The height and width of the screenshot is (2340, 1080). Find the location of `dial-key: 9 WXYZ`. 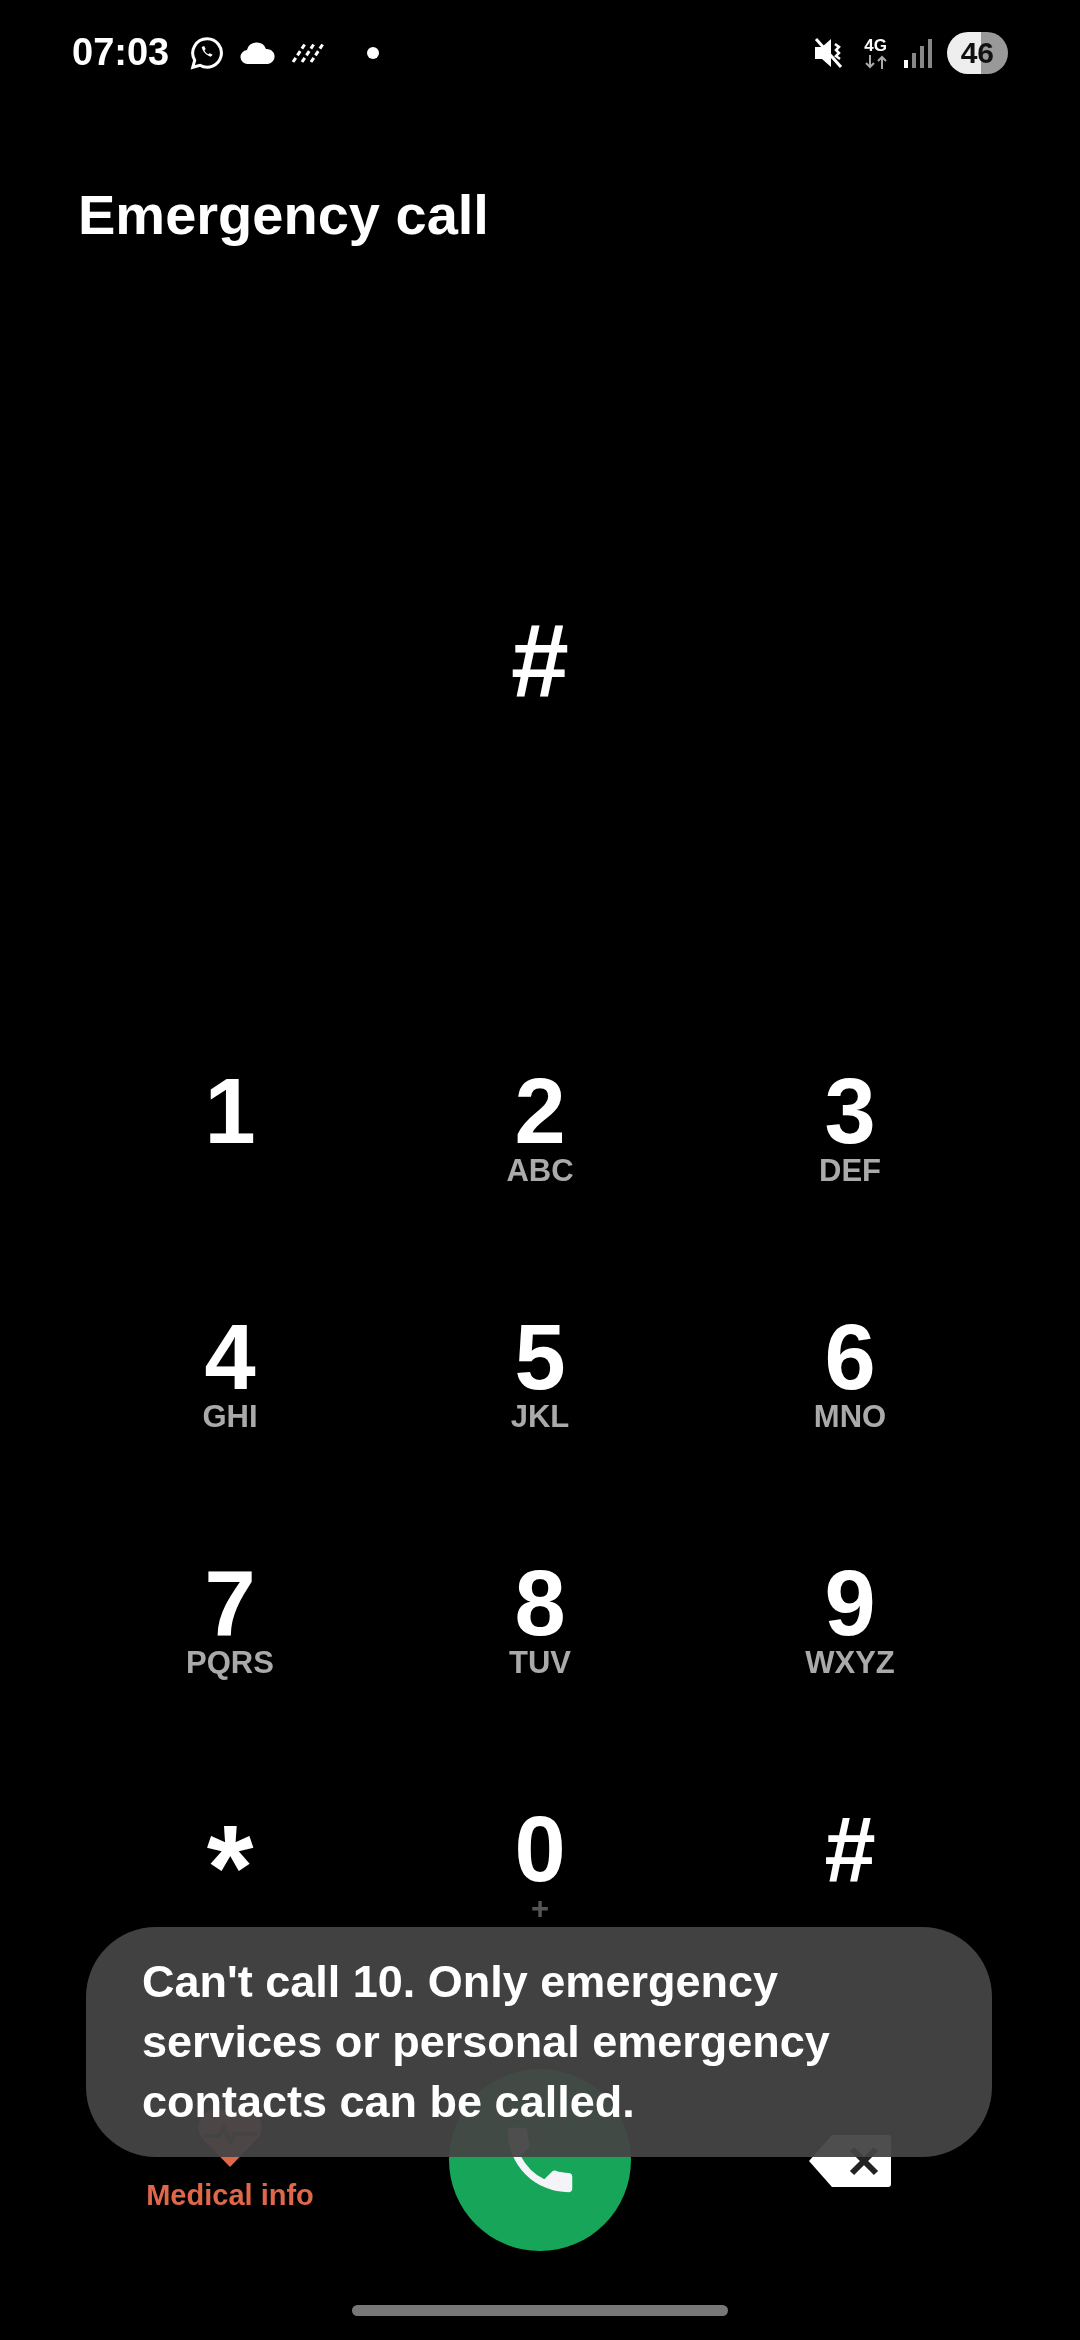

dial-key: 9 WXYZ is located at coordinates (850, 1610).